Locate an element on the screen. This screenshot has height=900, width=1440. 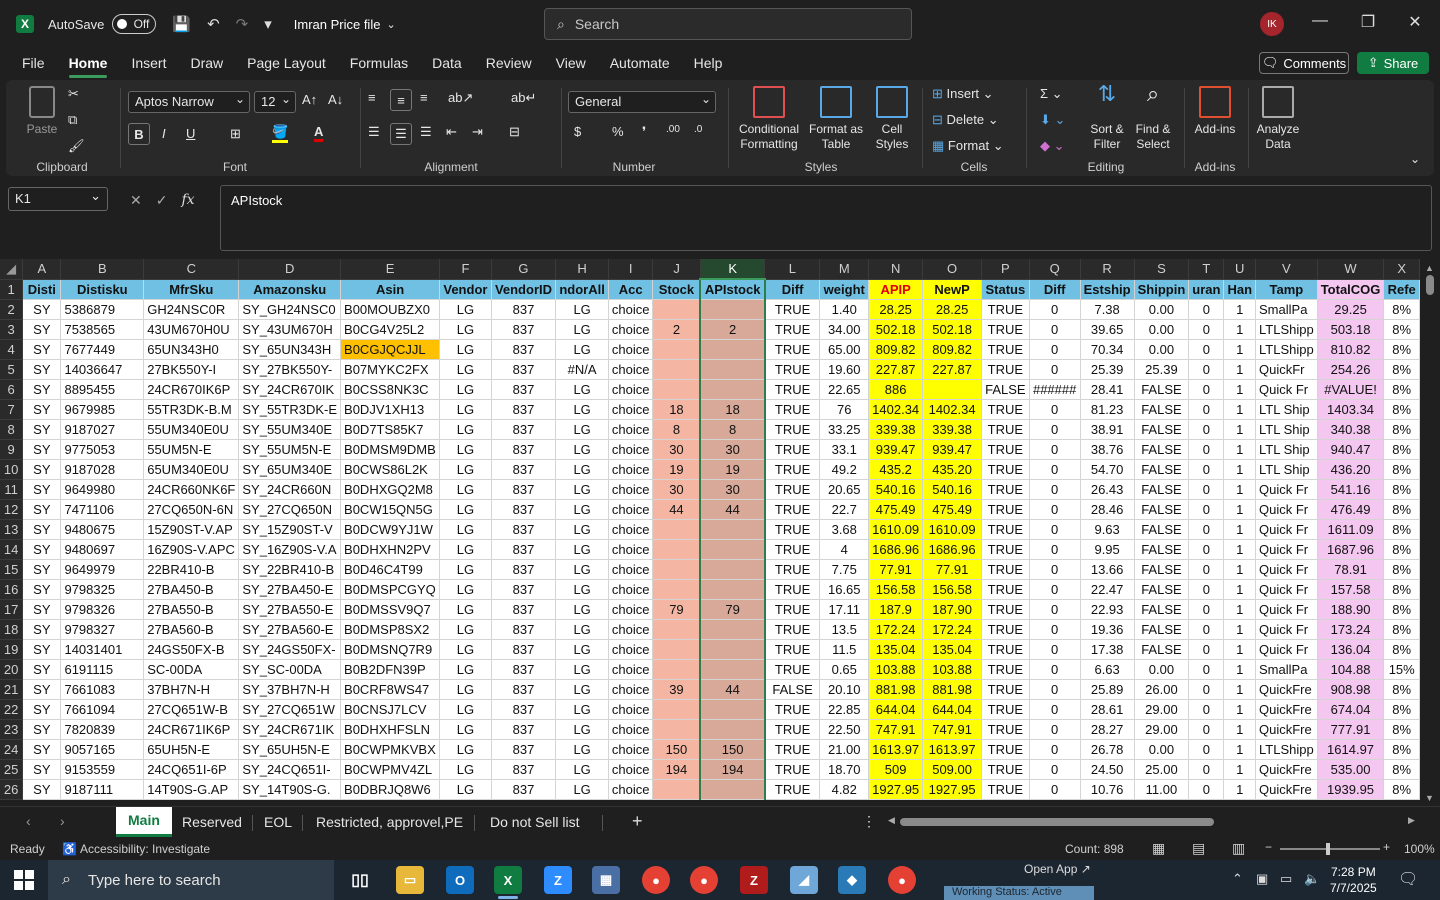
cell: 27BA450-B is located at coordinates (191, 589).